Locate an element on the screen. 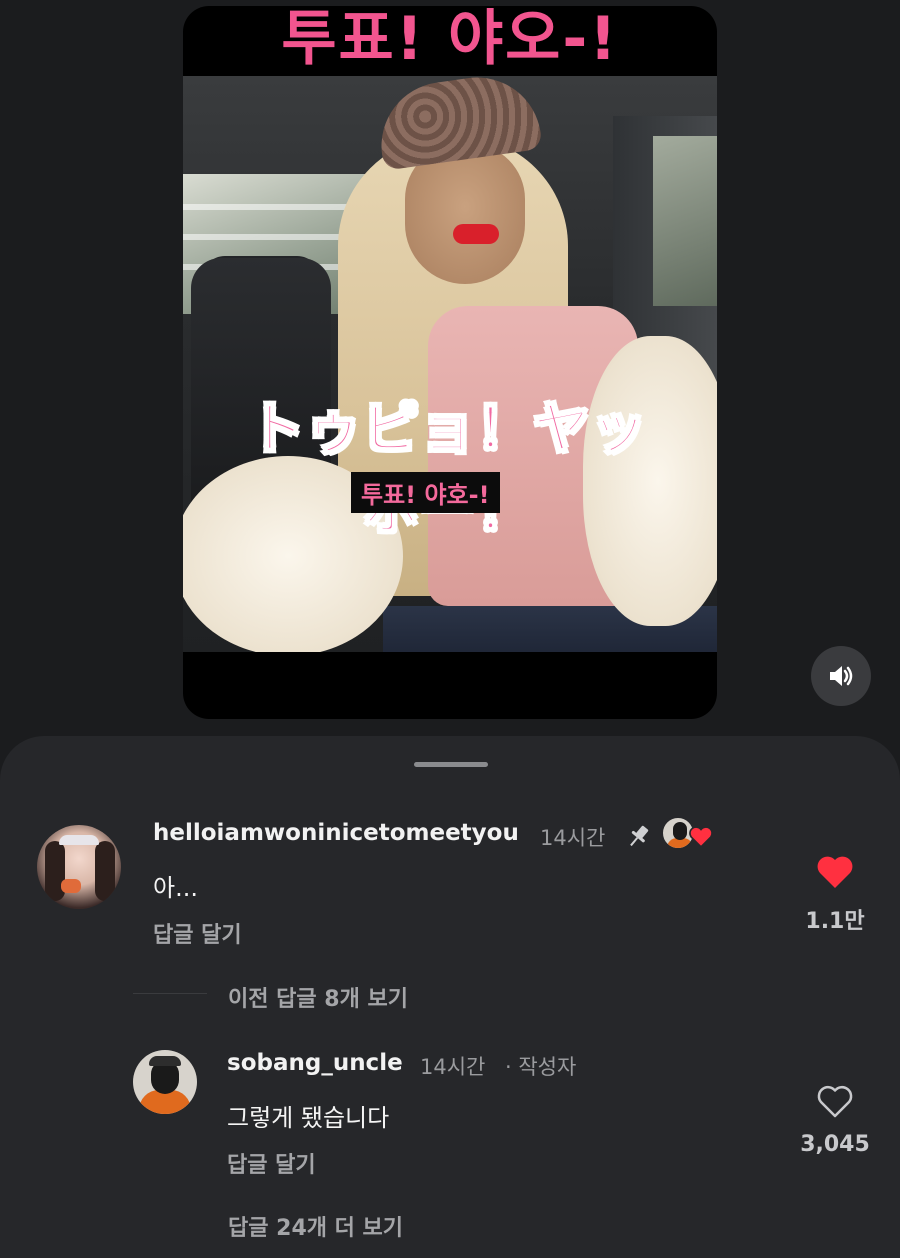  comment-username: sobang_uncle is located at coordinates (315, 1063).